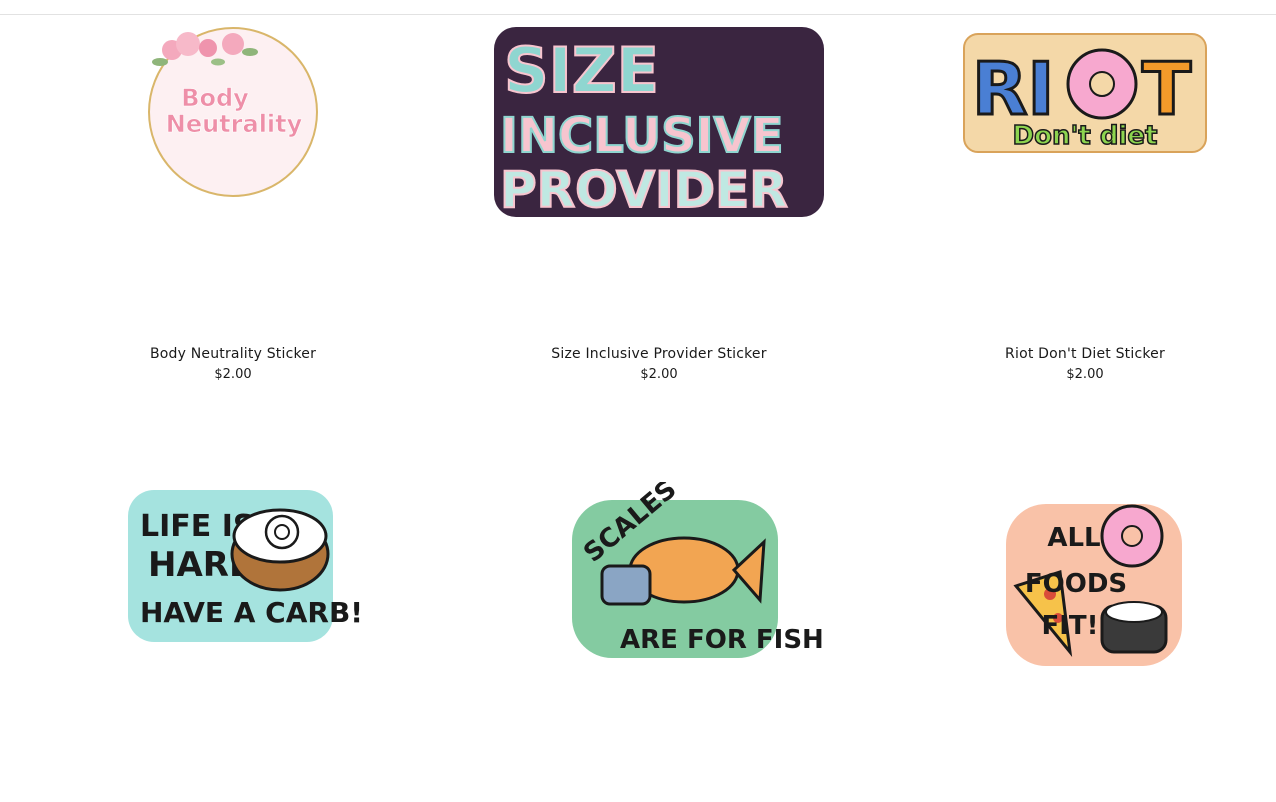 Image resolution: width=1276 pixels, height=802 pixels. What do you see at coordinates (1069, 626) in the screenshot?
I see `sticker-text-line-3: FIT!` at bounding box center [1069, 626].